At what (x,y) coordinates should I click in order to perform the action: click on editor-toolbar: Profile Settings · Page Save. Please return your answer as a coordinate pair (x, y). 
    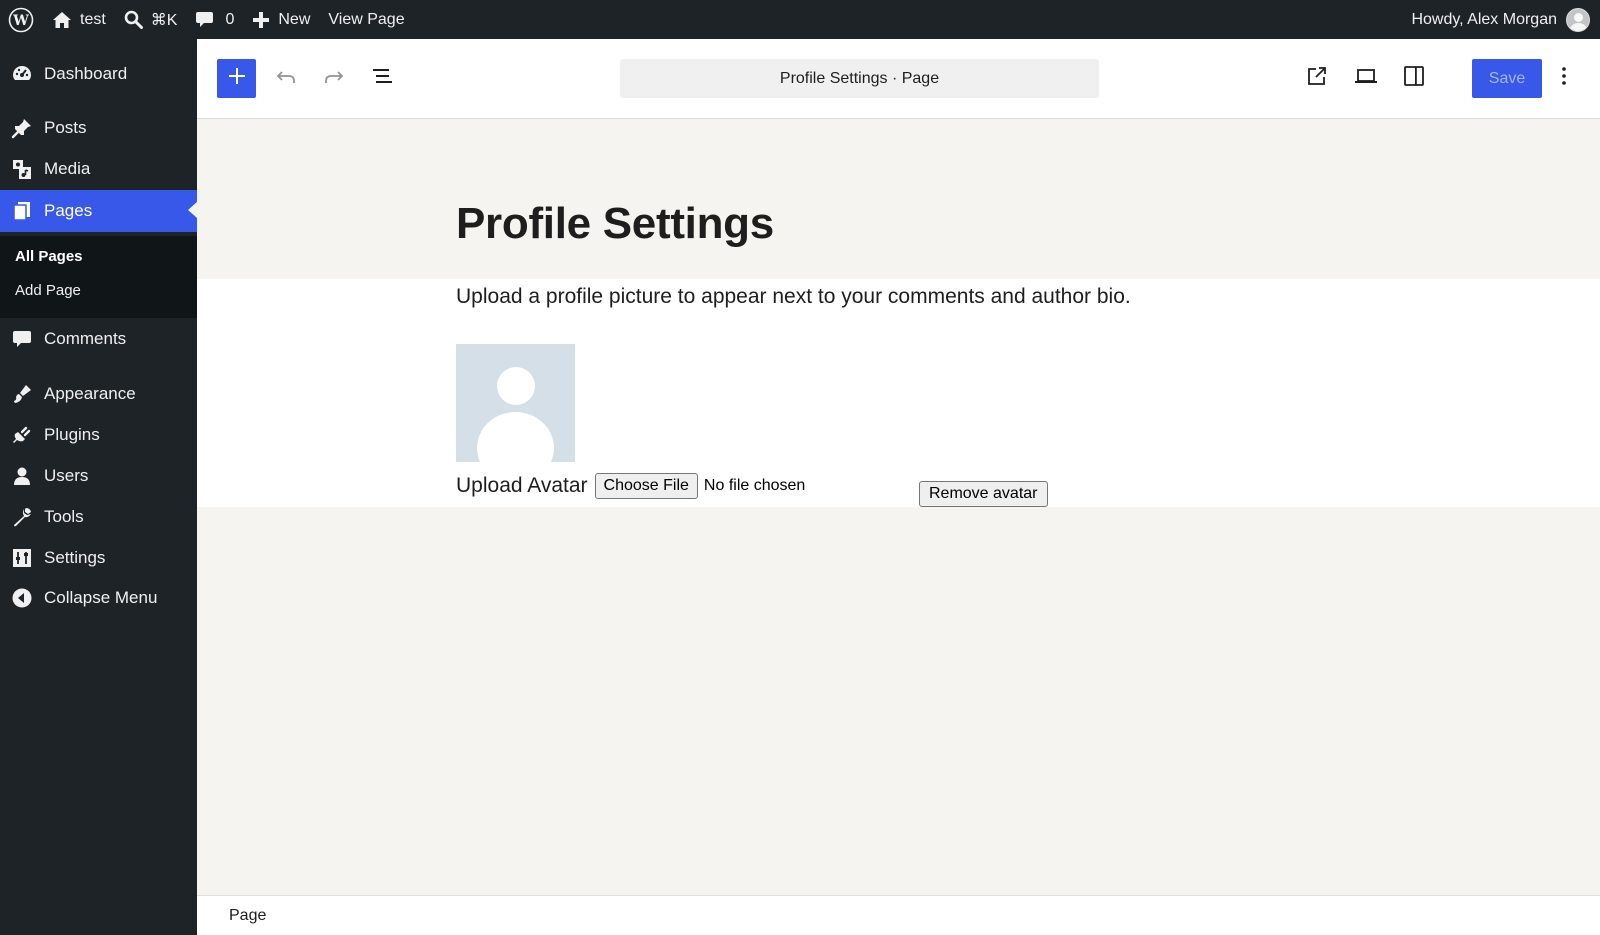
    Looking at the image, I should click on (898, 79).